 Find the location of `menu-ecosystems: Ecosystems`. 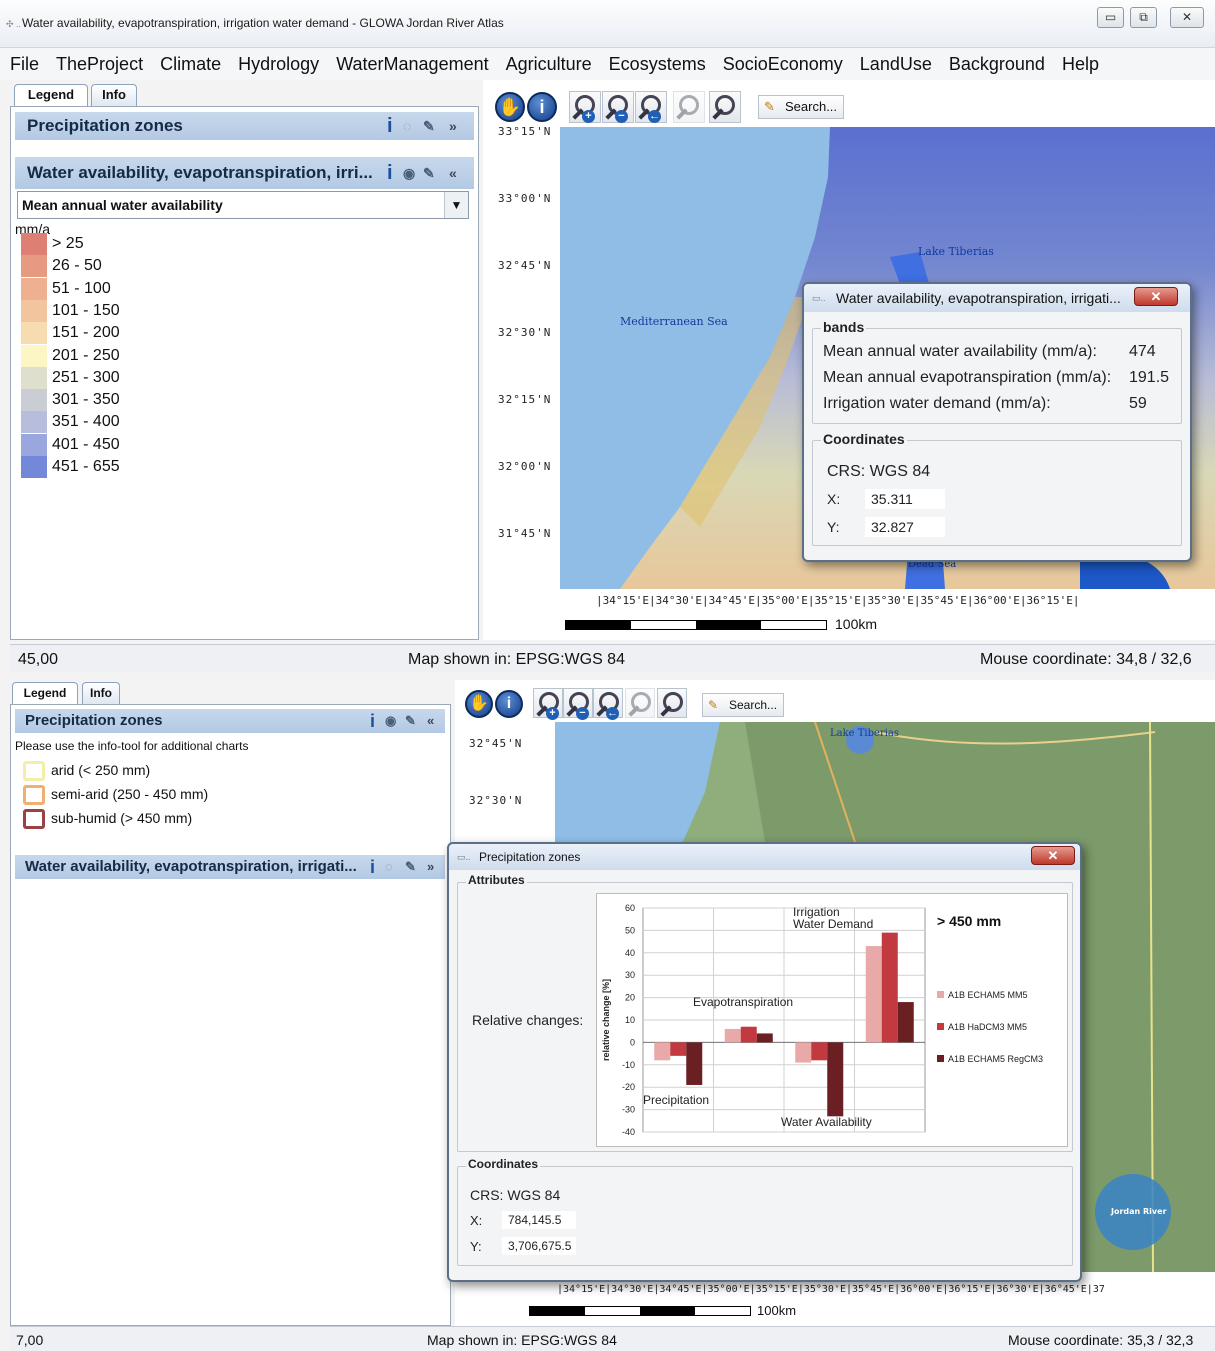

menu-ecosystems: Ecosystems is located at coordinates (657, 61).